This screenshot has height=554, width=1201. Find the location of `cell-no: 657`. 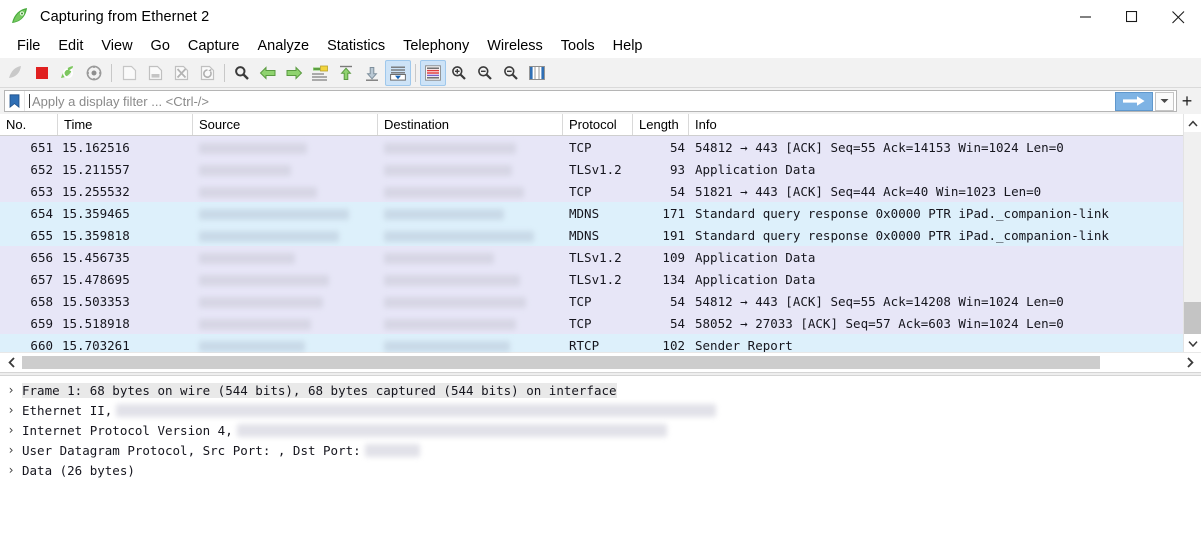

cell-no: 657 is located at coordinates (41, 279).